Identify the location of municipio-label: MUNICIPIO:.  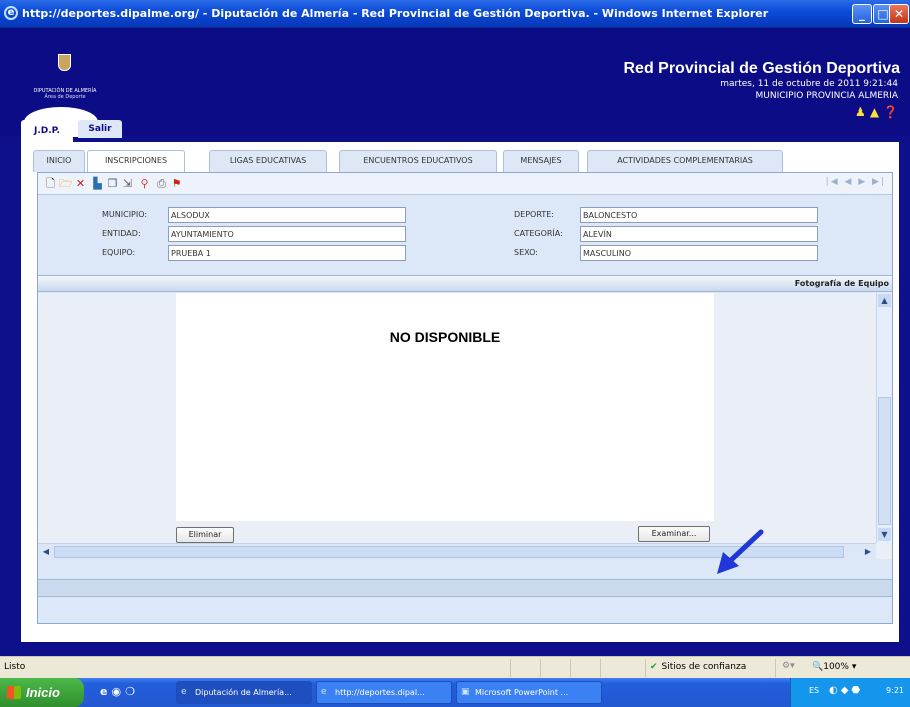
(125, 214).